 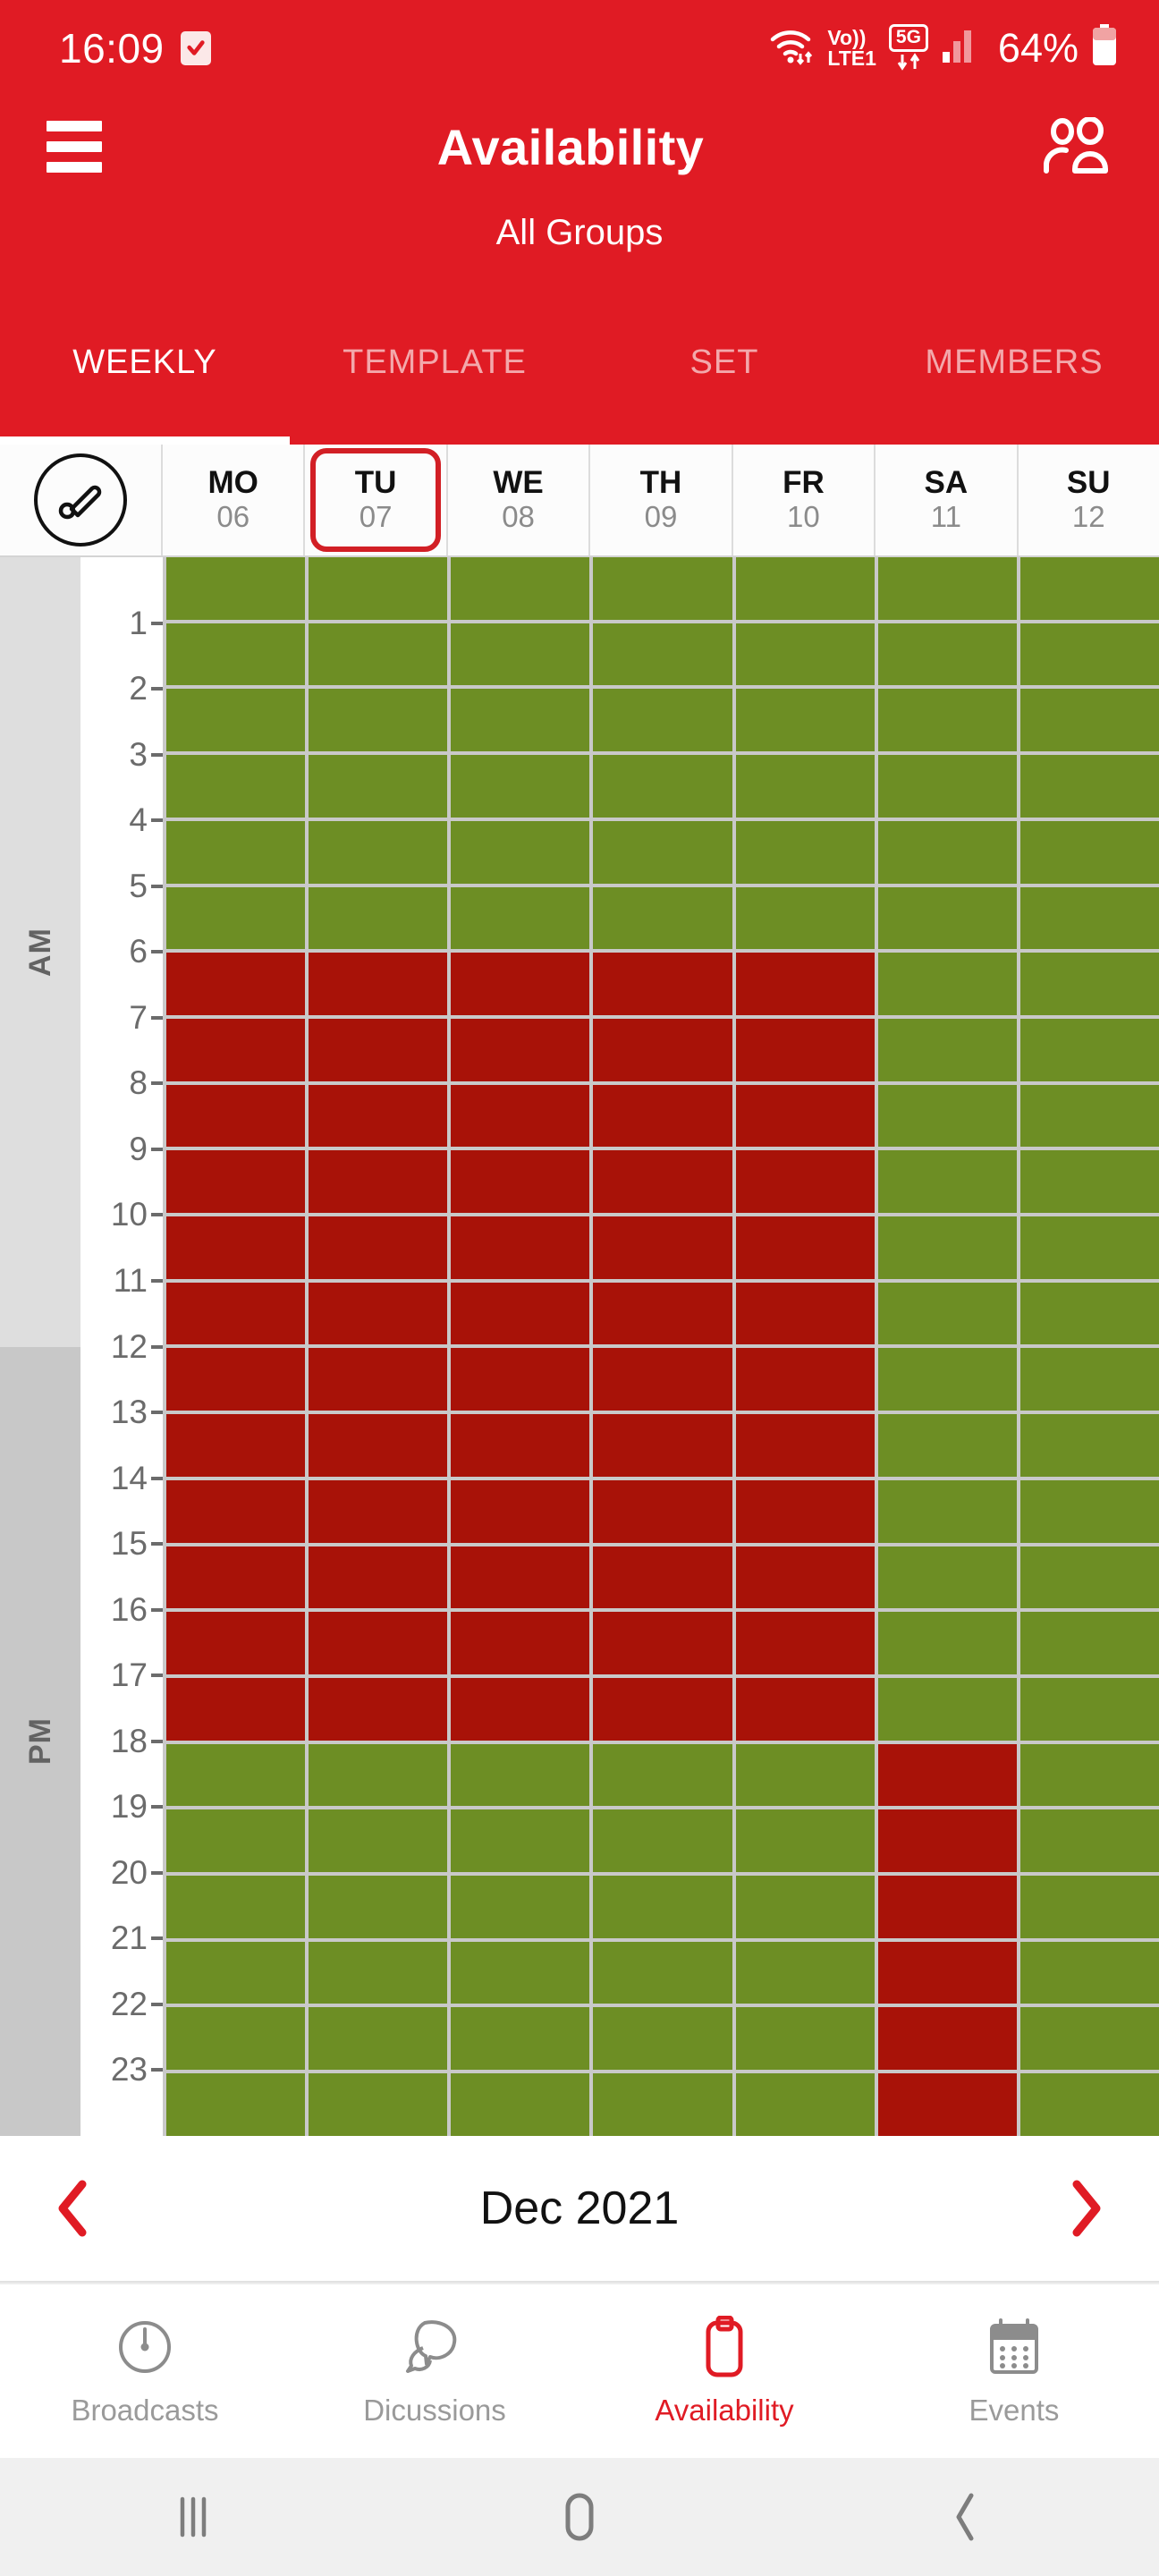 What do you see at coordinates (376, 500) in the screenshot?
I see `day-column-tu: TU 07` at bounding box center [376, 500].